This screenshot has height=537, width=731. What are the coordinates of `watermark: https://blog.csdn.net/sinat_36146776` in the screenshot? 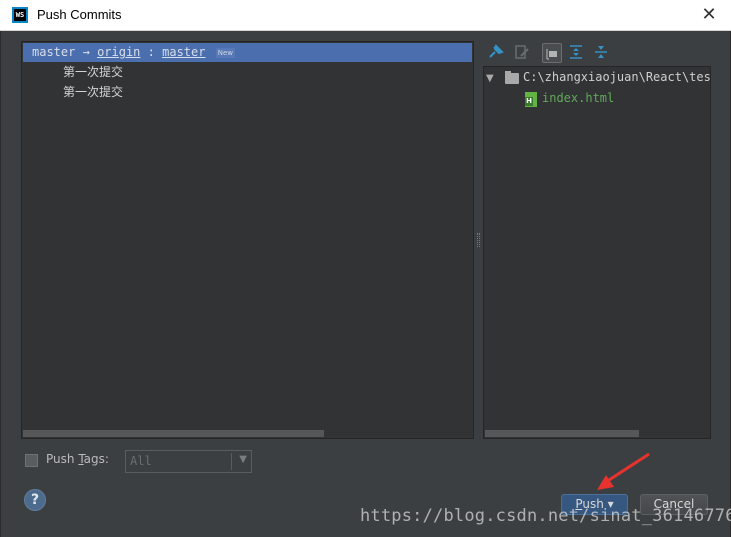 It's located at (545, 516).